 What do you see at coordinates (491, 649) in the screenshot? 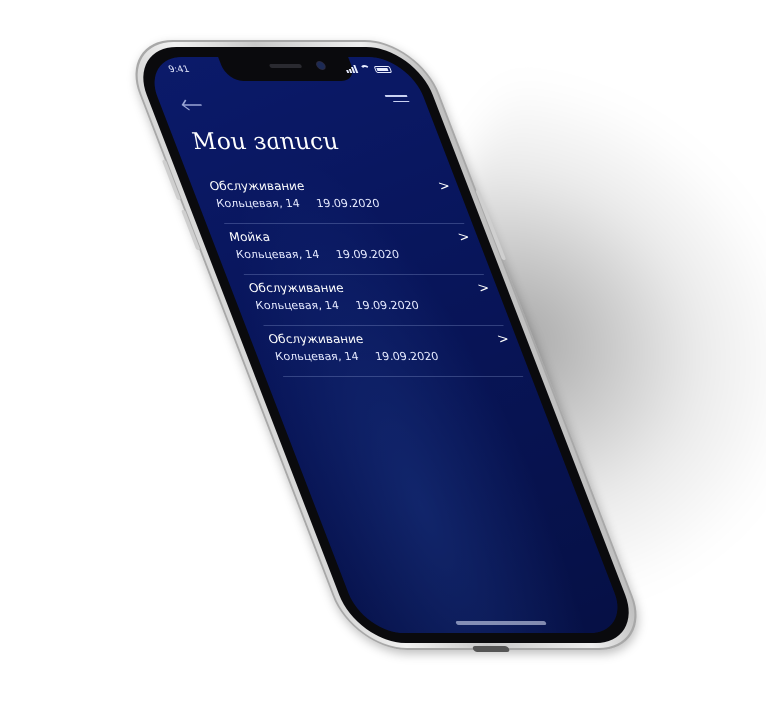
I see `charging-port` at bounding box center [491, 649].